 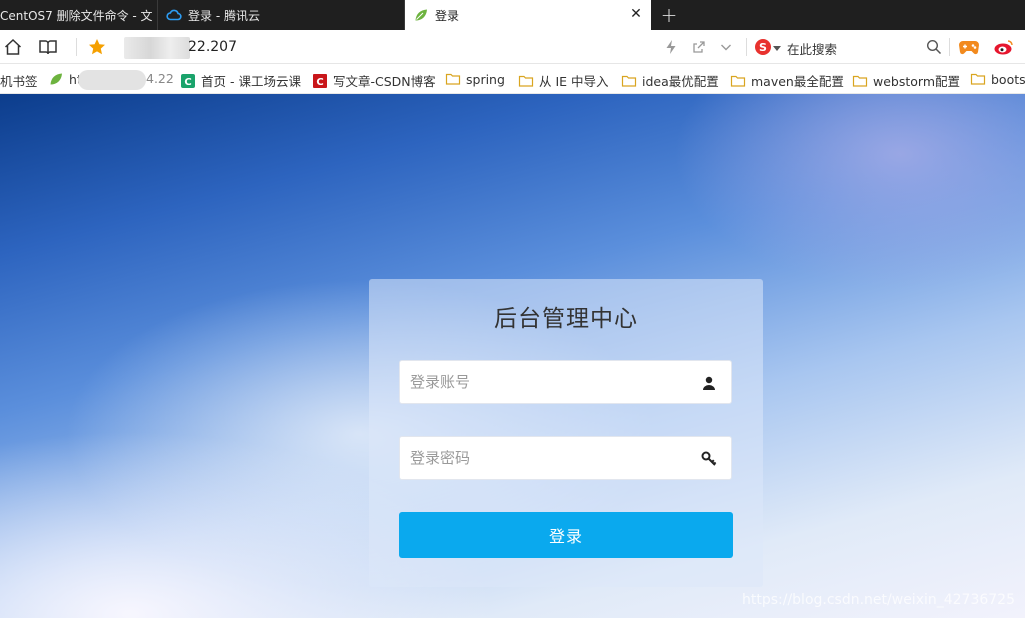 What do you see at coordinates (726, 47) in the screenshot?
I see `chevron-down-icon` at bounding box center [726, 47].